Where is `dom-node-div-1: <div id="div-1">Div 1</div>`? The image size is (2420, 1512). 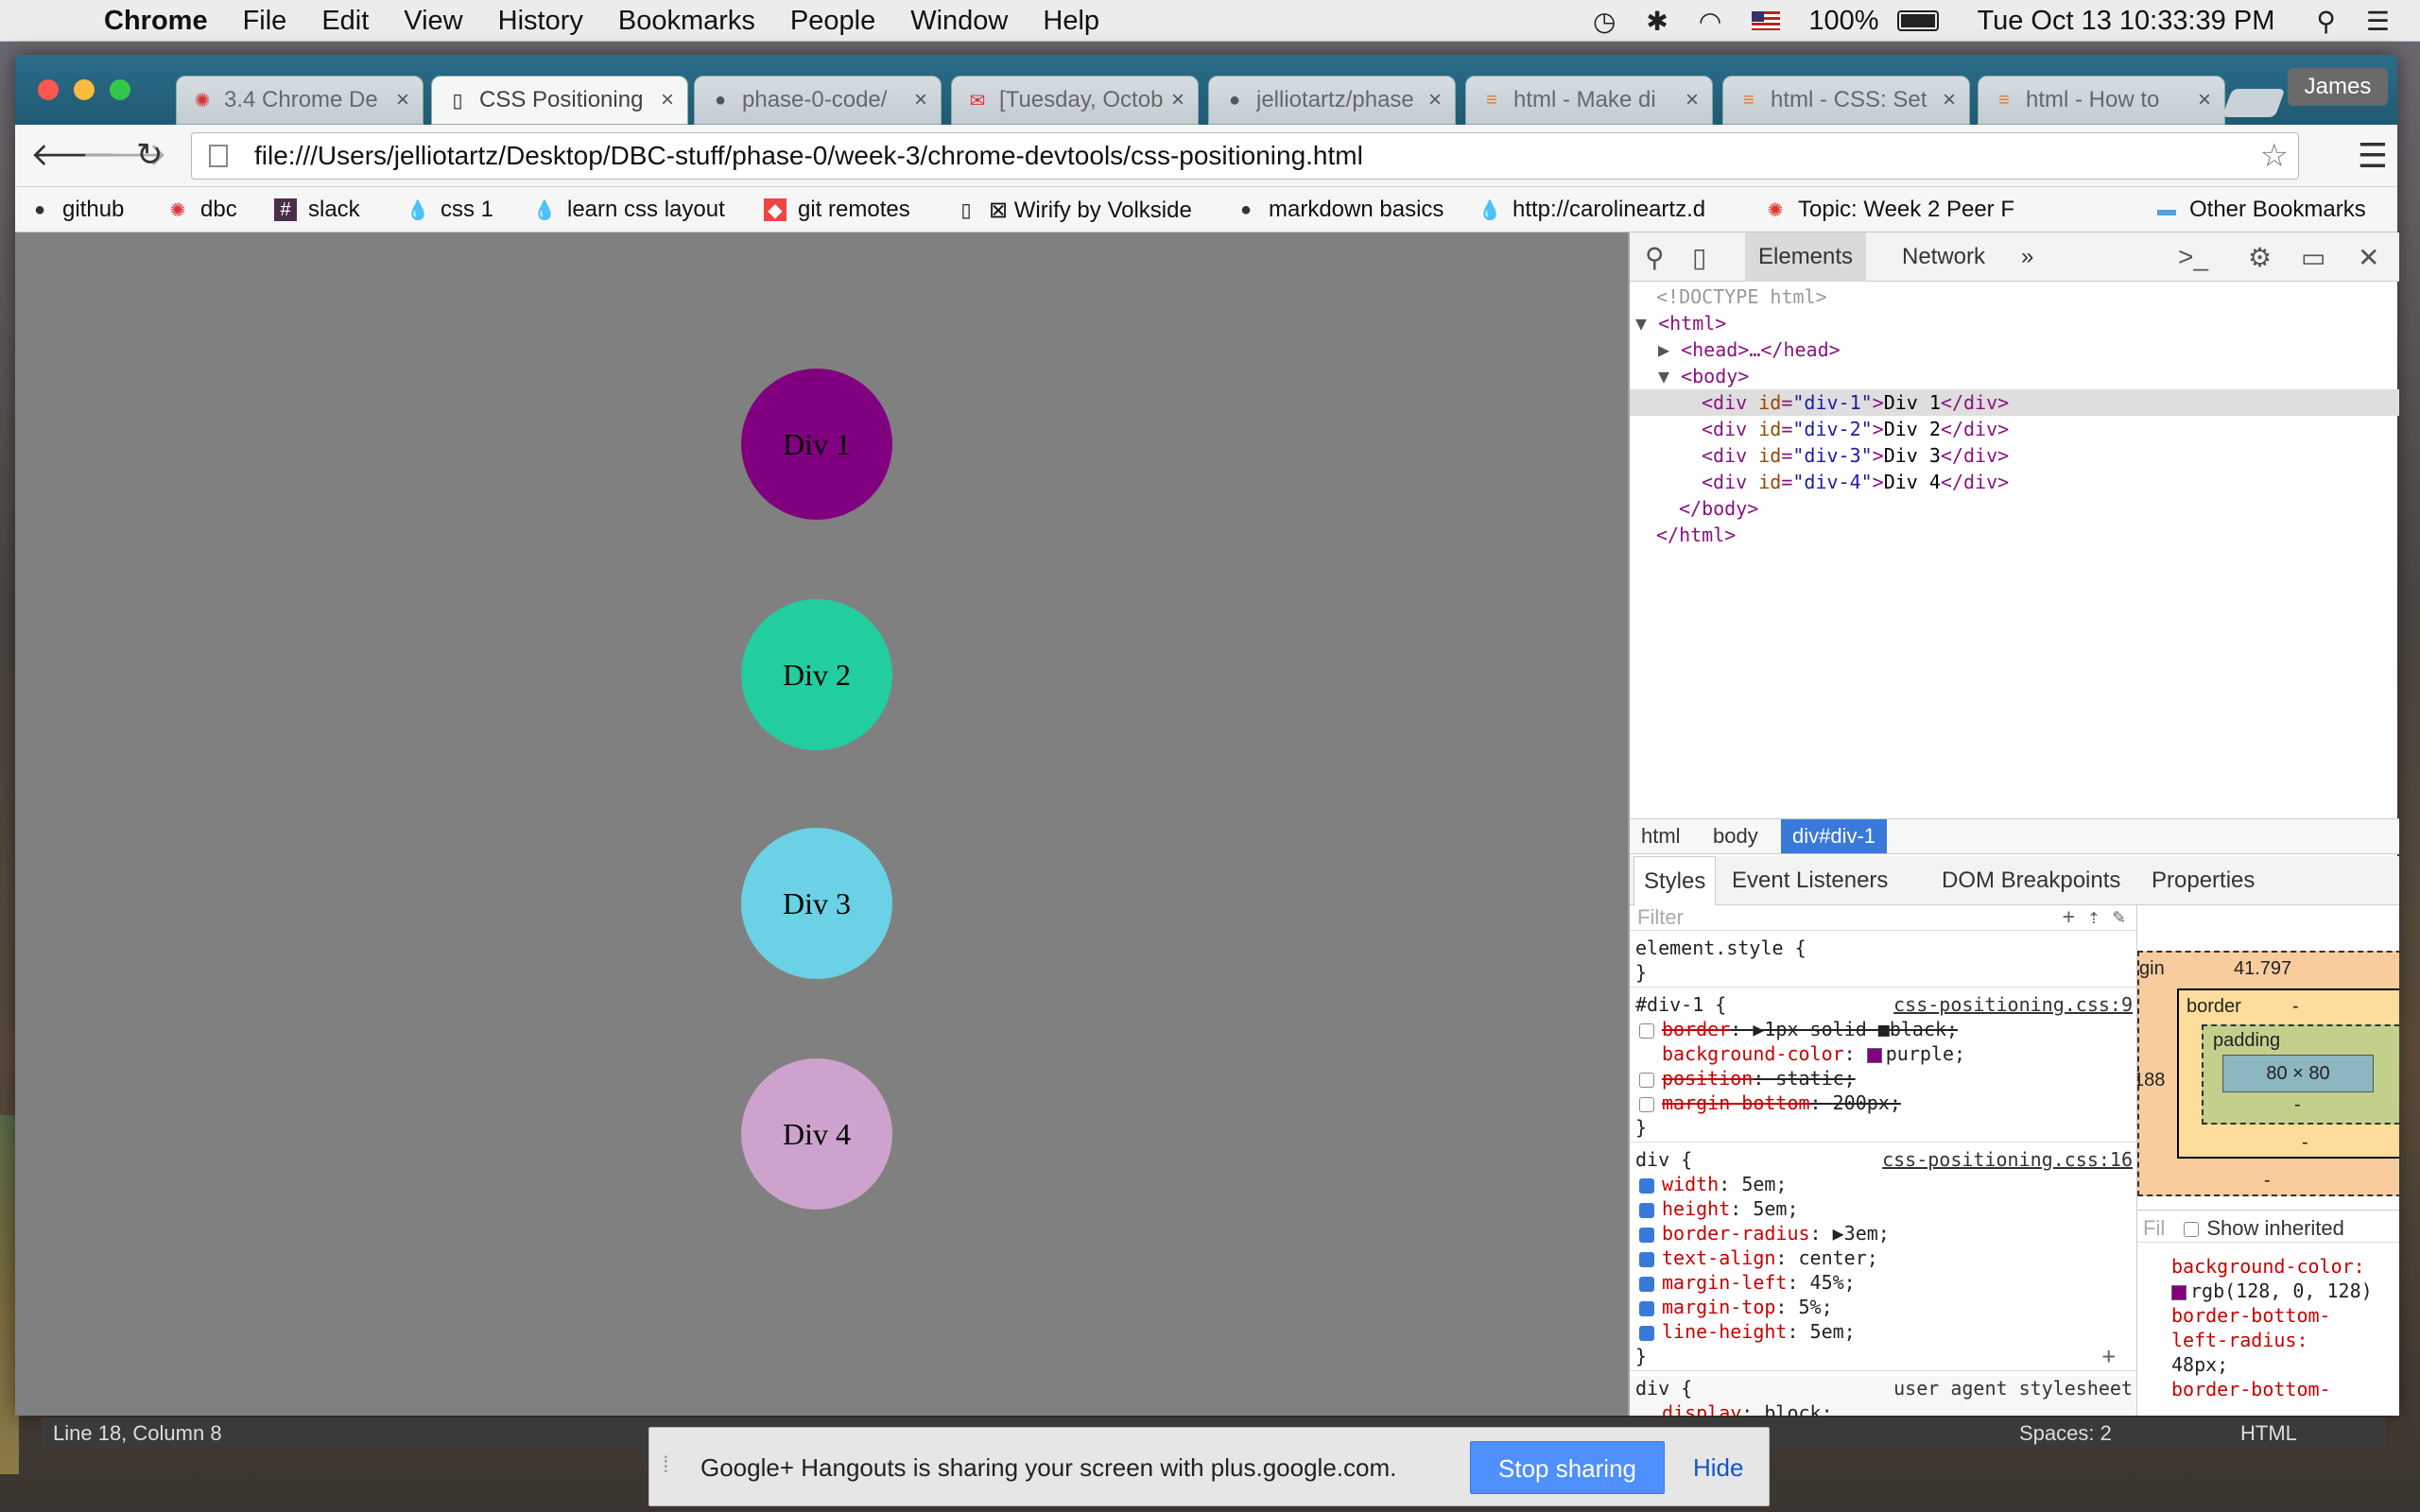 dom-node-div-1: <div id="div-1">Div 1</div> is located at coordinates (2014, 402).